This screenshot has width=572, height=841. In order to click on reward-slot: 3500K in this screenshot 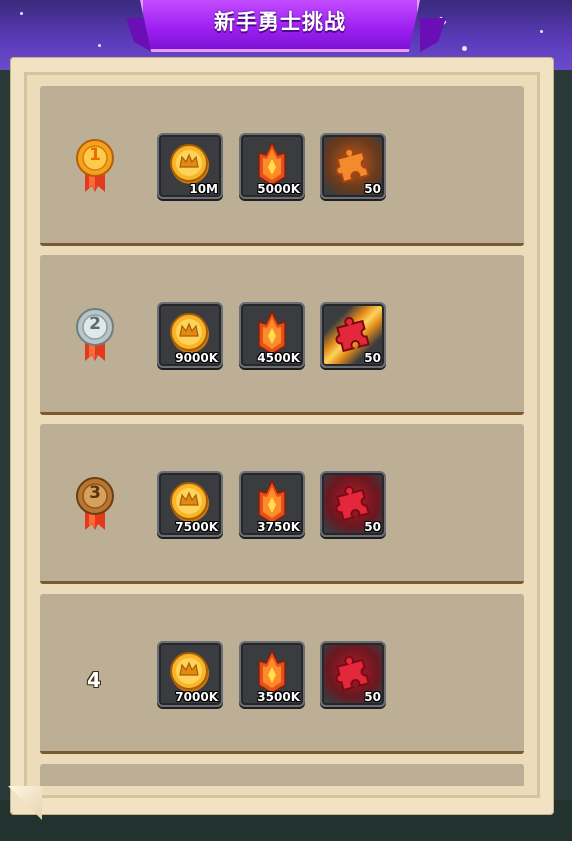, I will do `click(272, 674)`.